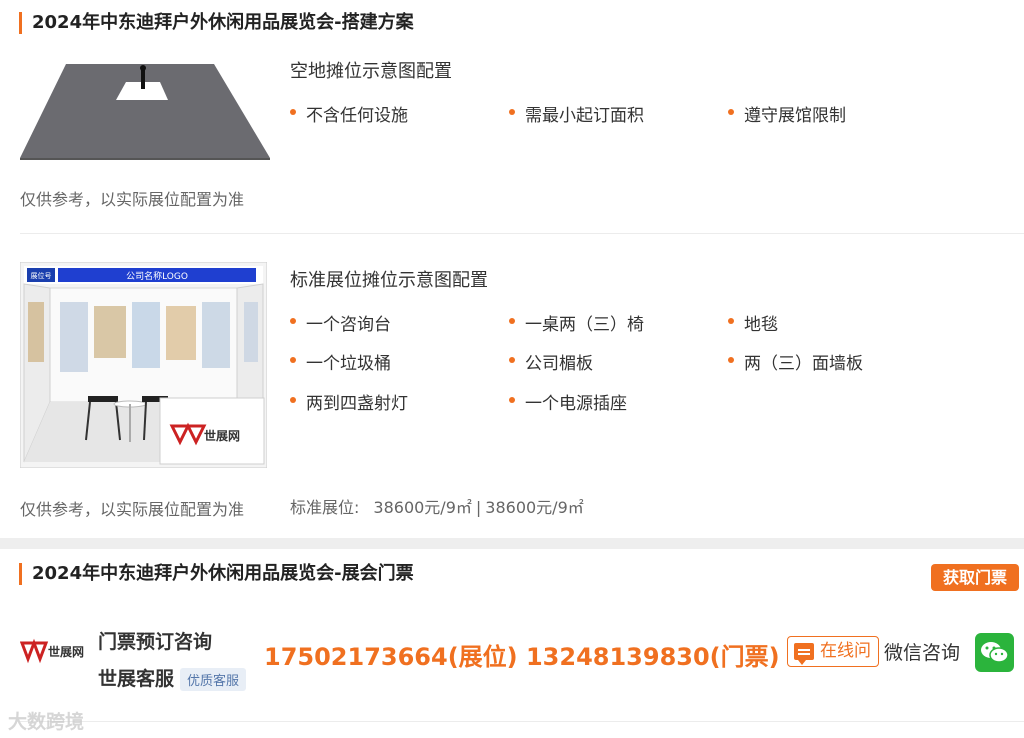  I want to click on feature-item: 一个咨询台, so click(340, 322).